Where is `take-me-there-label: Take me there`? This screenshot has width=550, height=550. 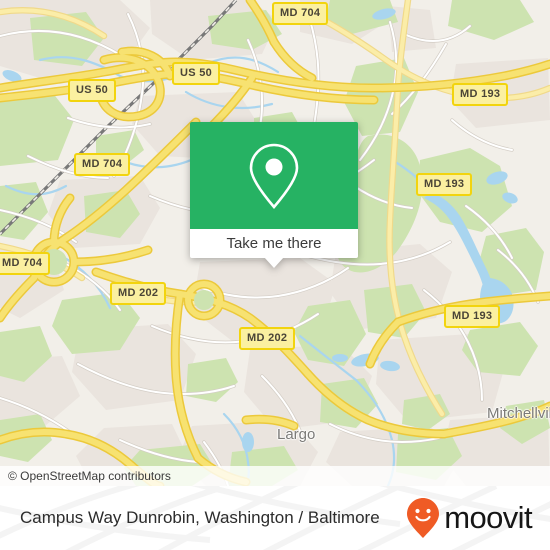
take-me-there-label: Take me there is located at coordinates (274, 243).